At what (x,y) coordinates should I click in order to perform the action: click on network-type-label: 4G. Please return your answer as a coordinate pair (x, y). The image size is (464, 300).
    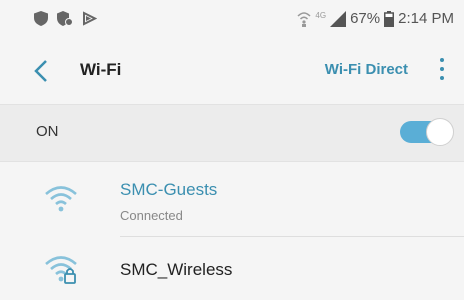
    Looking at the image, I should click on (321, 15).